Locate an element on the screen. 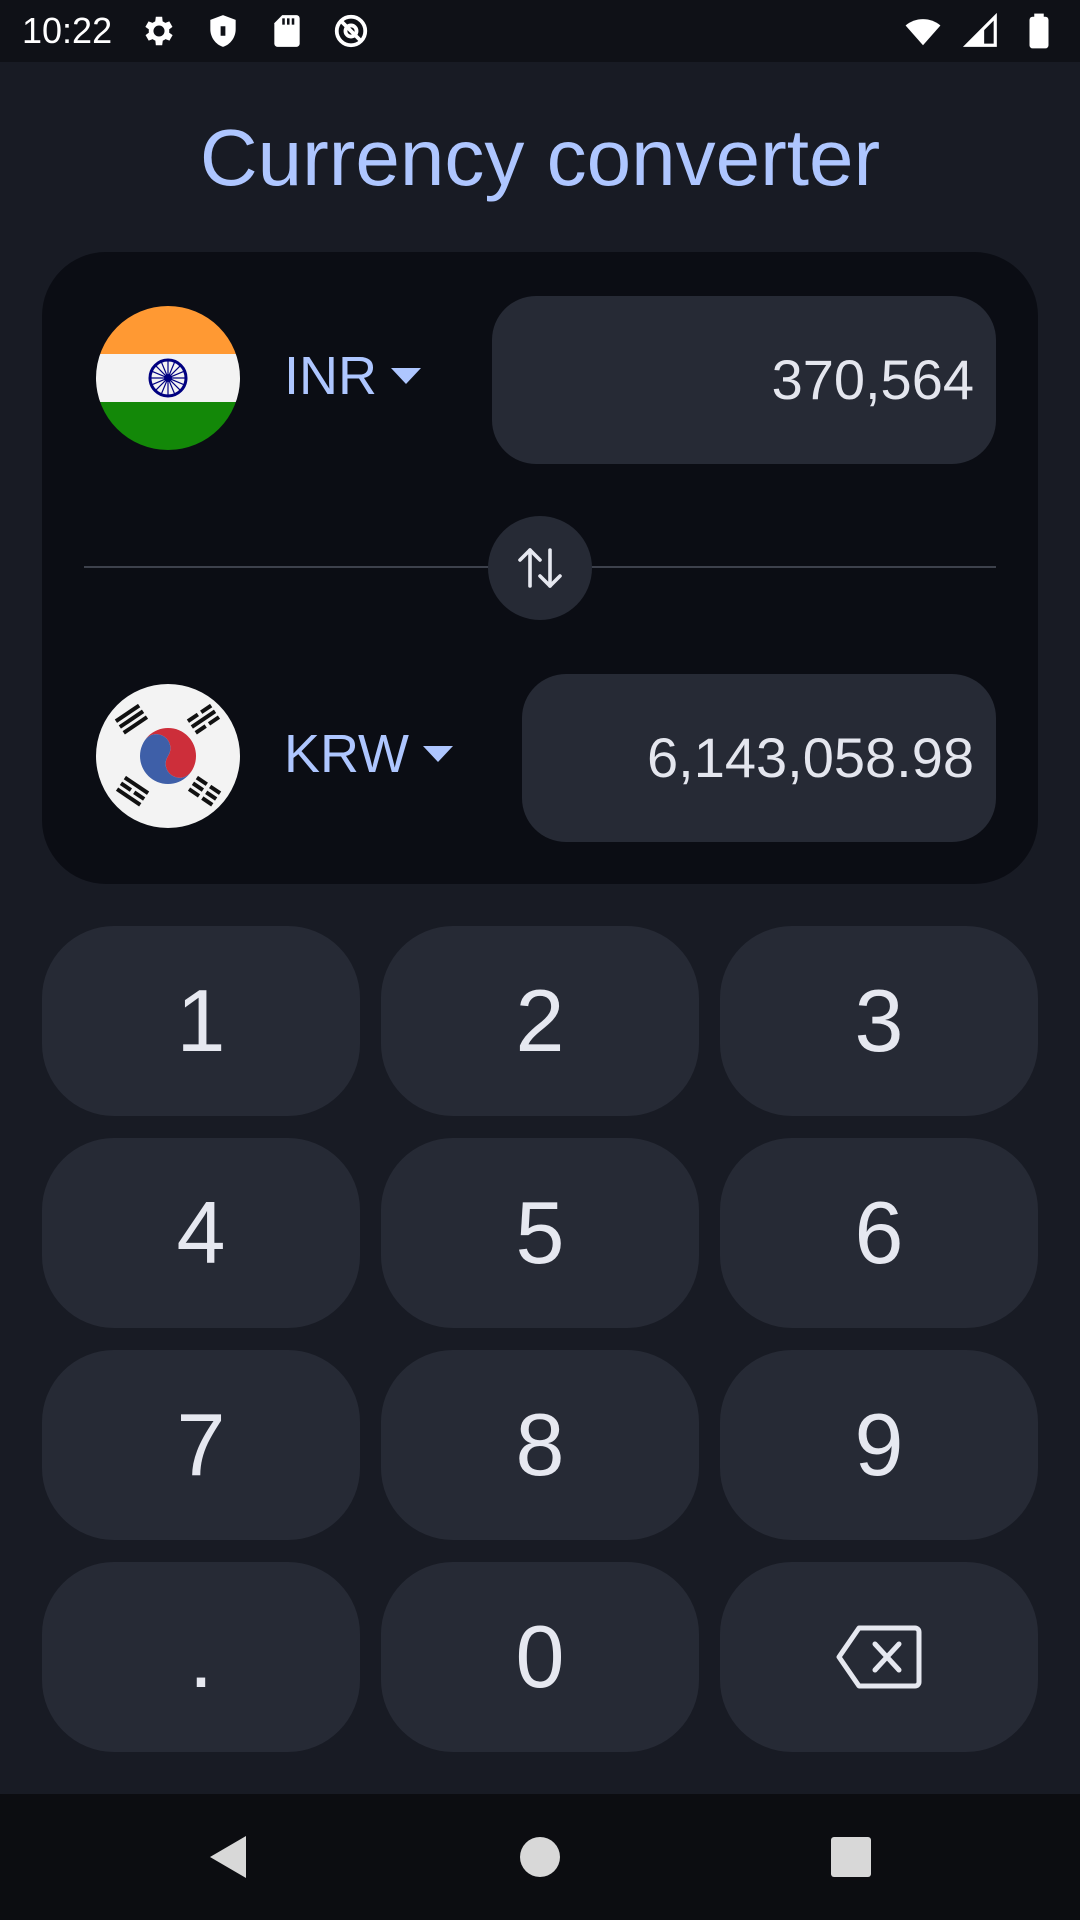 This screenshot has width=1080, height=1920. key-8: 8 is located at coordinates (540, 1445).